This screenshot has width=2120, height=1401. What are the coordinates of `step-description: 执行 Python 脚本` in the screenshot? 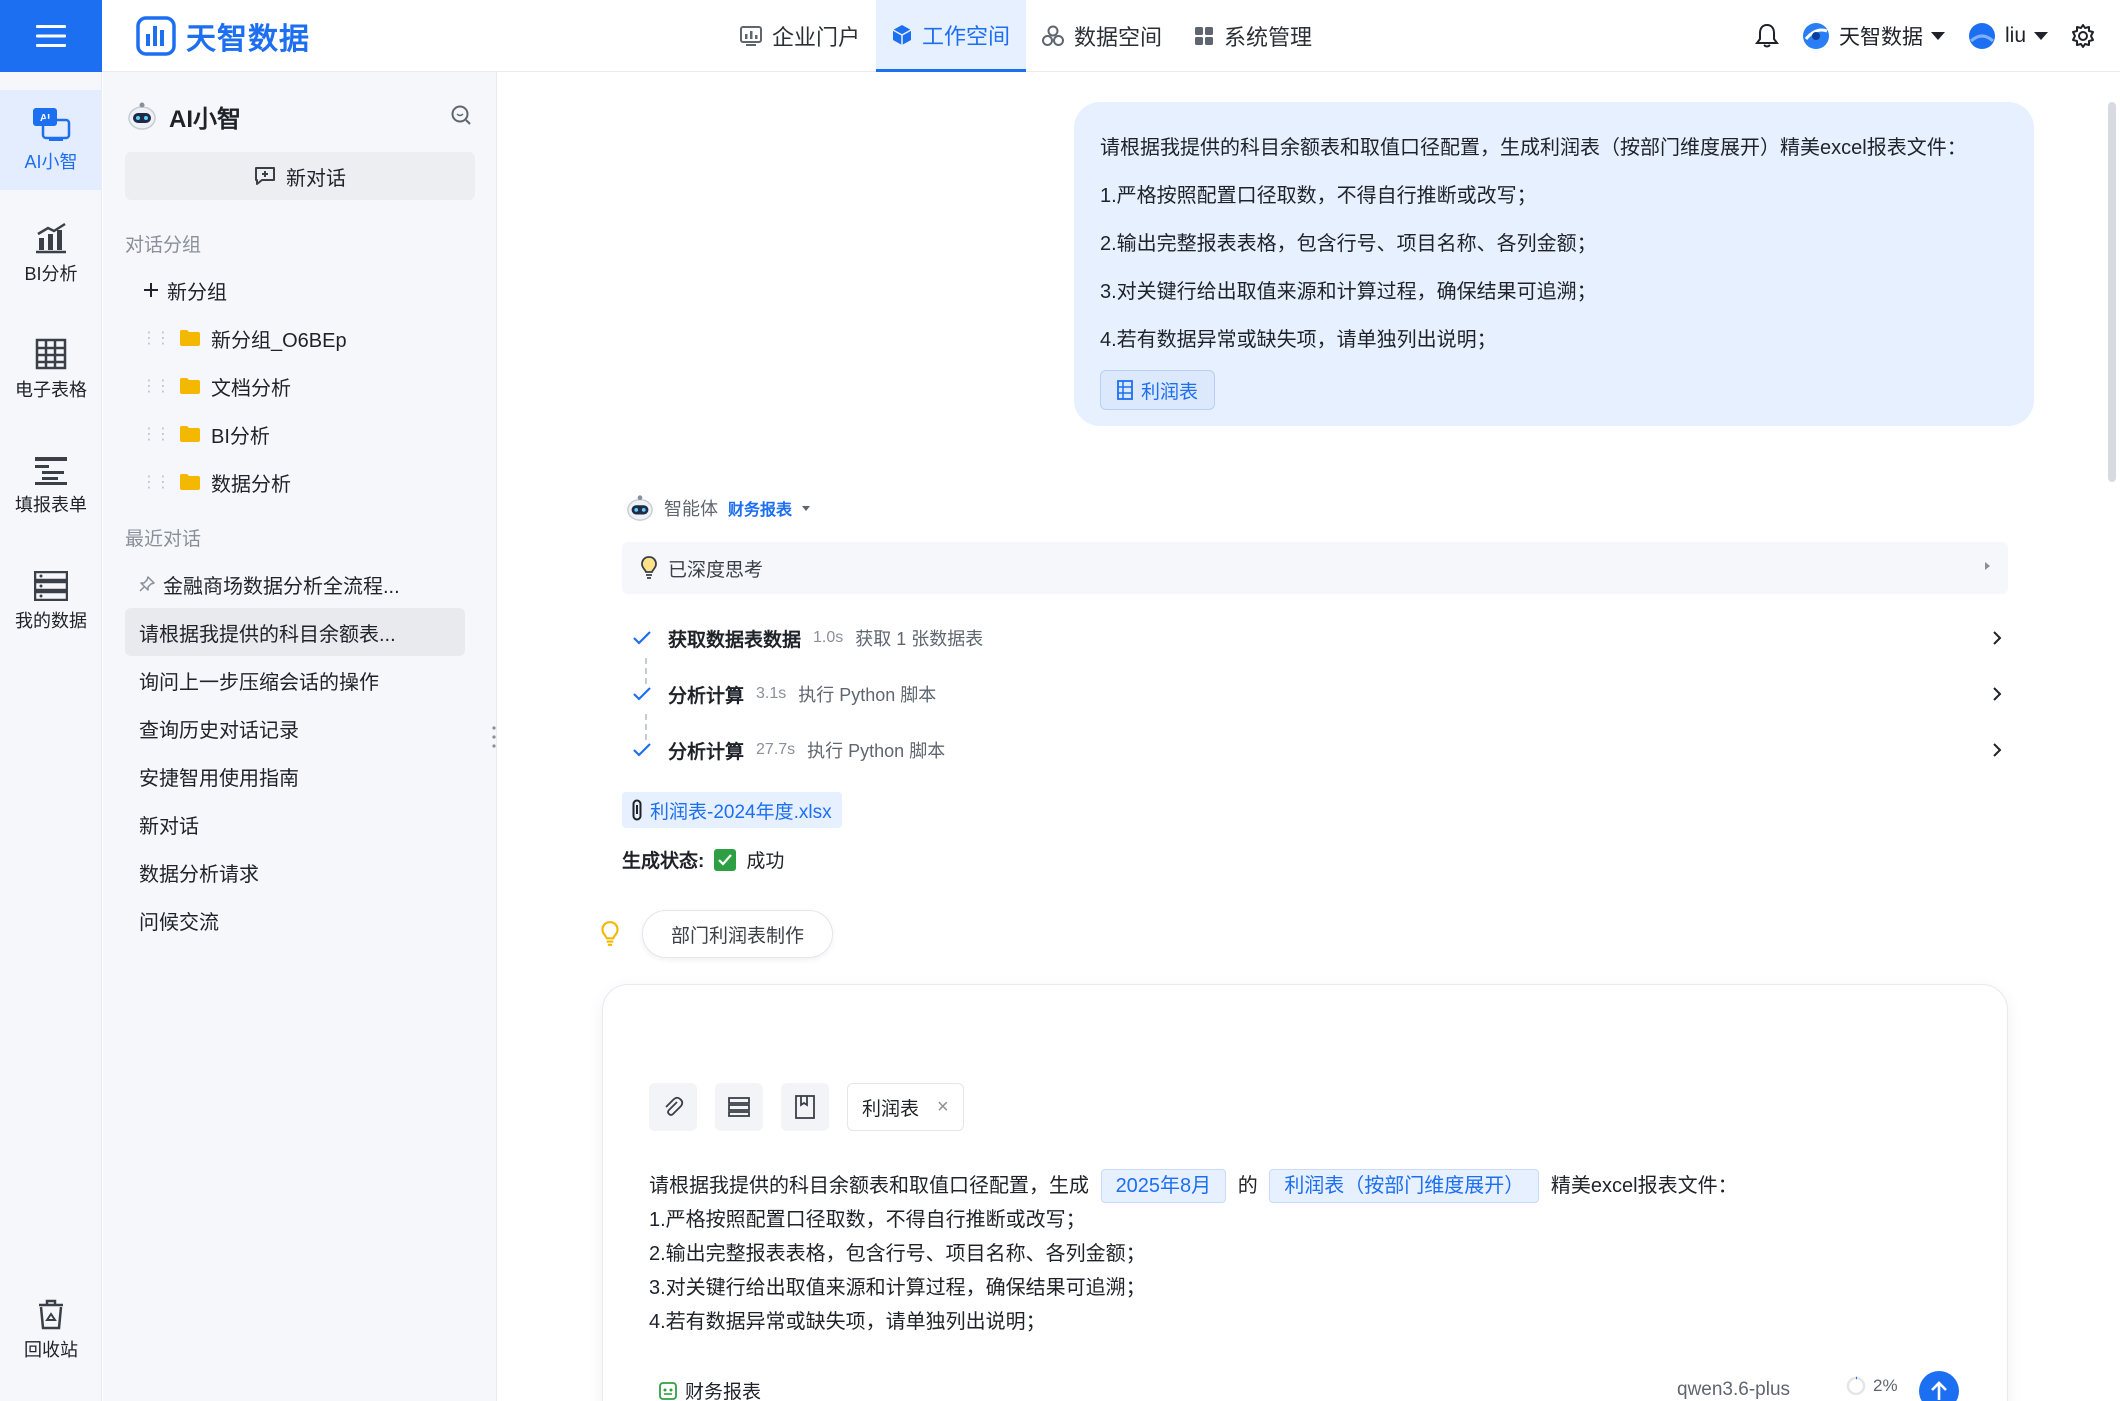 It's located at (876, 751).